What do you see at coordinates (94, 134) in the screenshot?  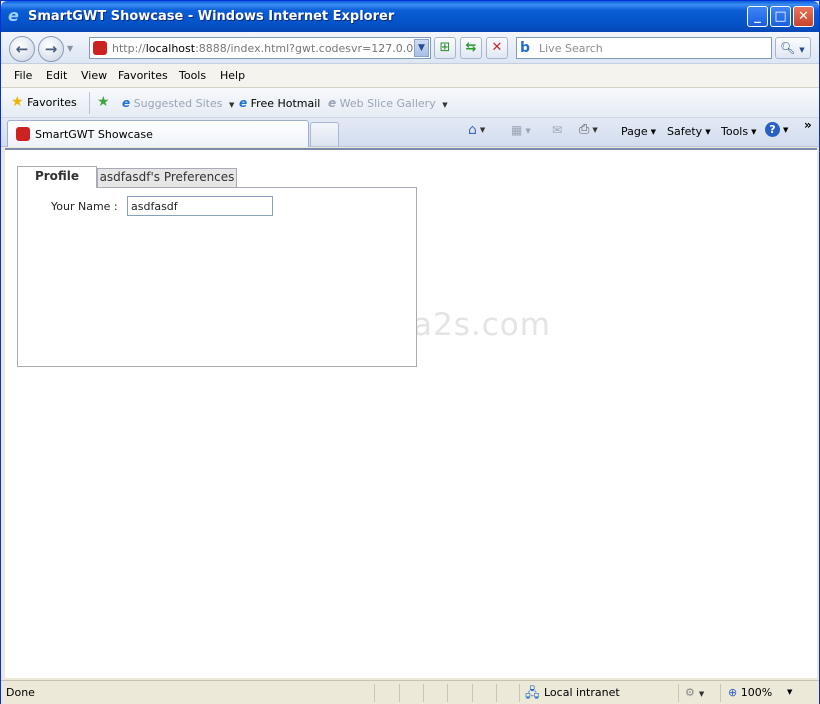 I see `browser-tab-label: SmartGWT Showcase` at bounding box center [94, 134].